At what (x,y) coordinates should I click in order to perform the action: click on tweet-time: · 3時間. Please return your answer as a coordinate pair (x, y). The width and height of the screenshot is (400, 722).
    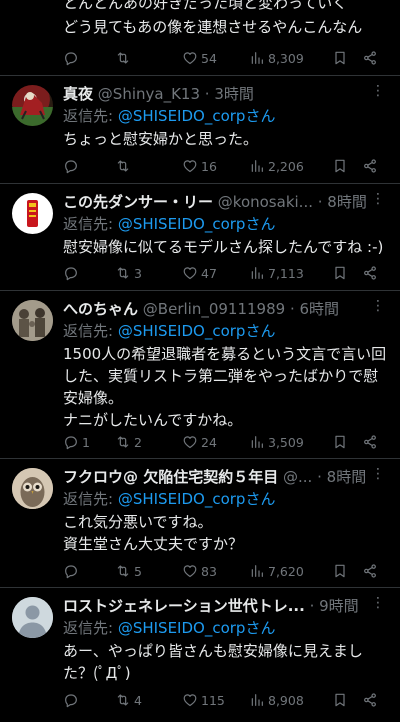
    Looking at the image, I should click on (229, 94).